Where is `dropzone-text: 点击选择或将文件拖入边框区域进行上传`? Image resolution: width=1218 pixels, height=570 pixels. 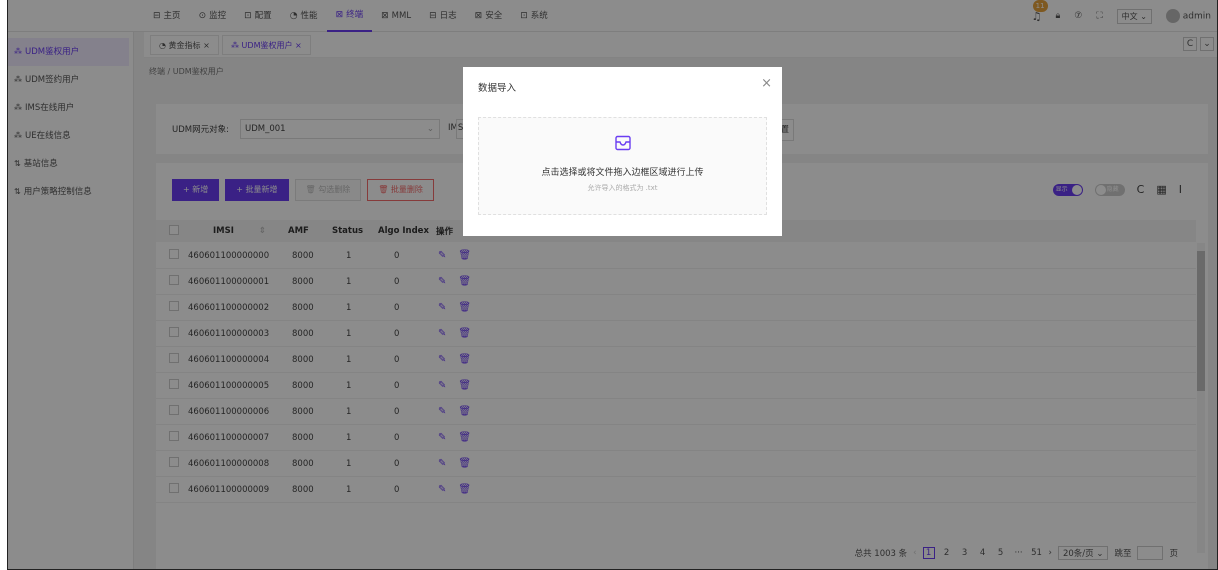 dropzone-text: 点击选择或将文件拖入边框区域进行上传 is located at coordinates (622, 173).